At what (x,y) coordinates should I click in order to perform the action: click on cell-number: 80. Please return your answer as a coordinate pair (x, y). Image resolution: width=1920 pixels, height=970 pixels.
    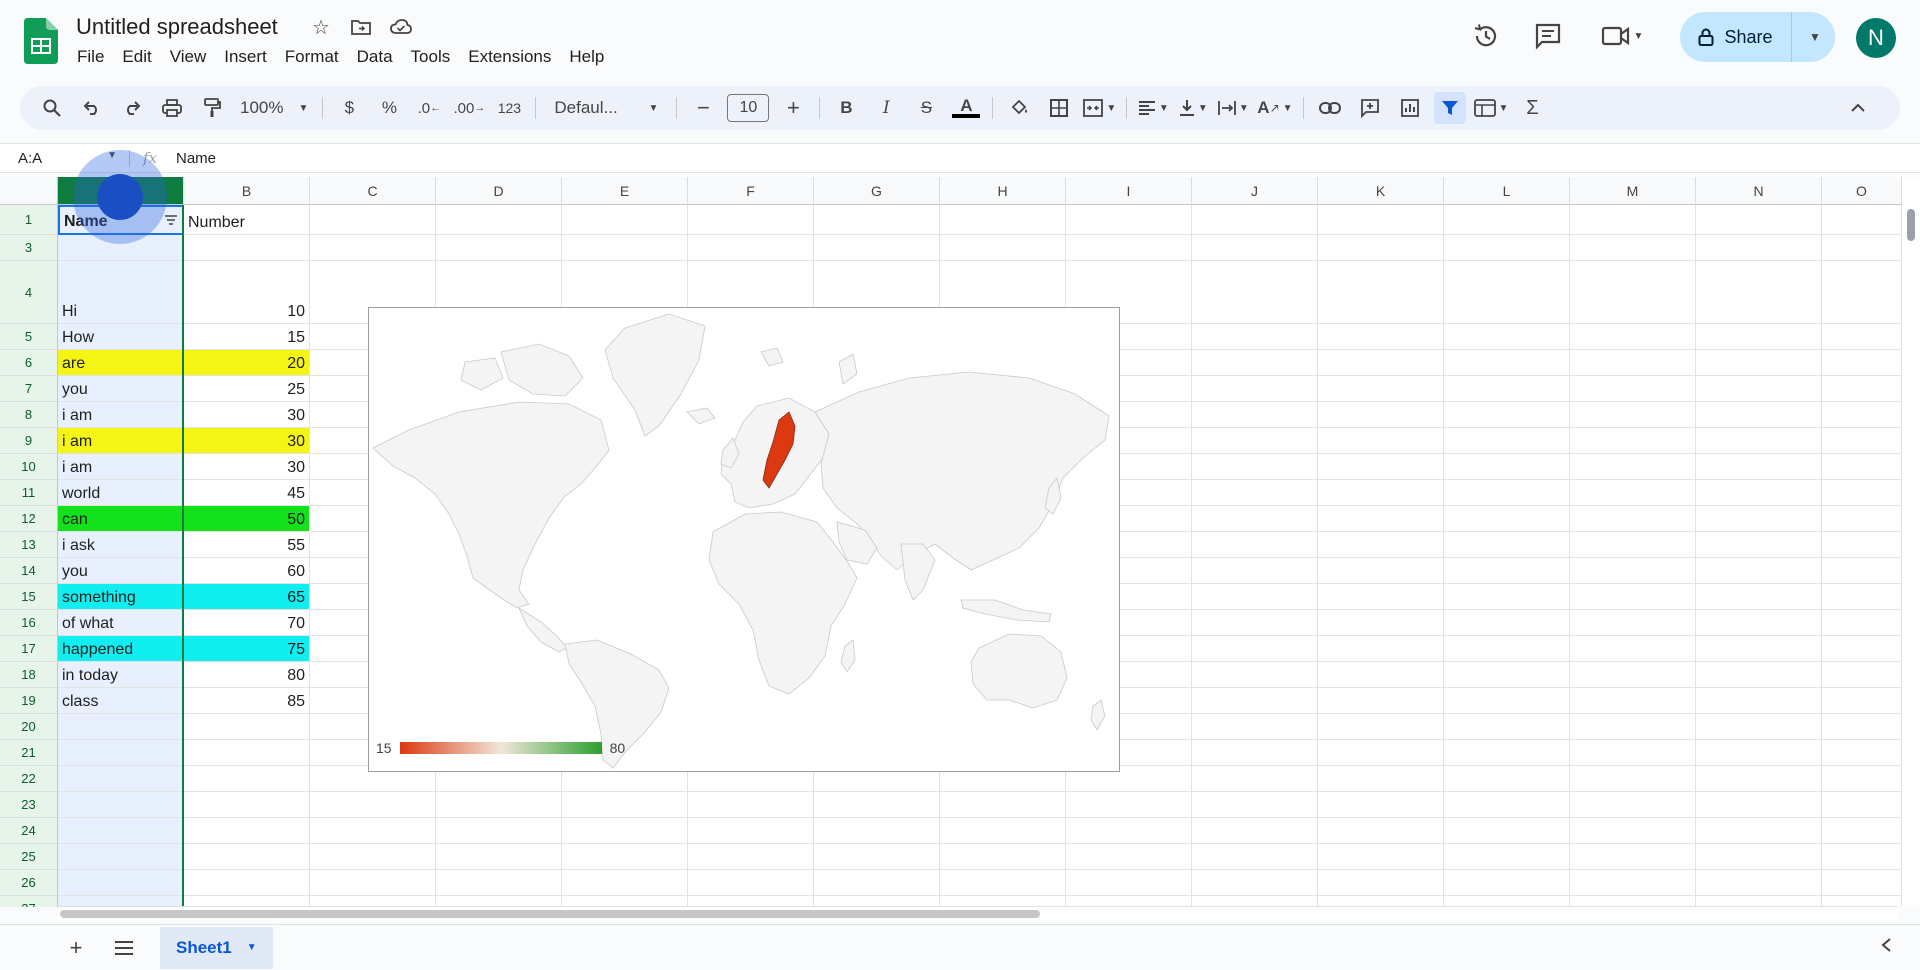
    Looking at the image, I should click on (247, 675).